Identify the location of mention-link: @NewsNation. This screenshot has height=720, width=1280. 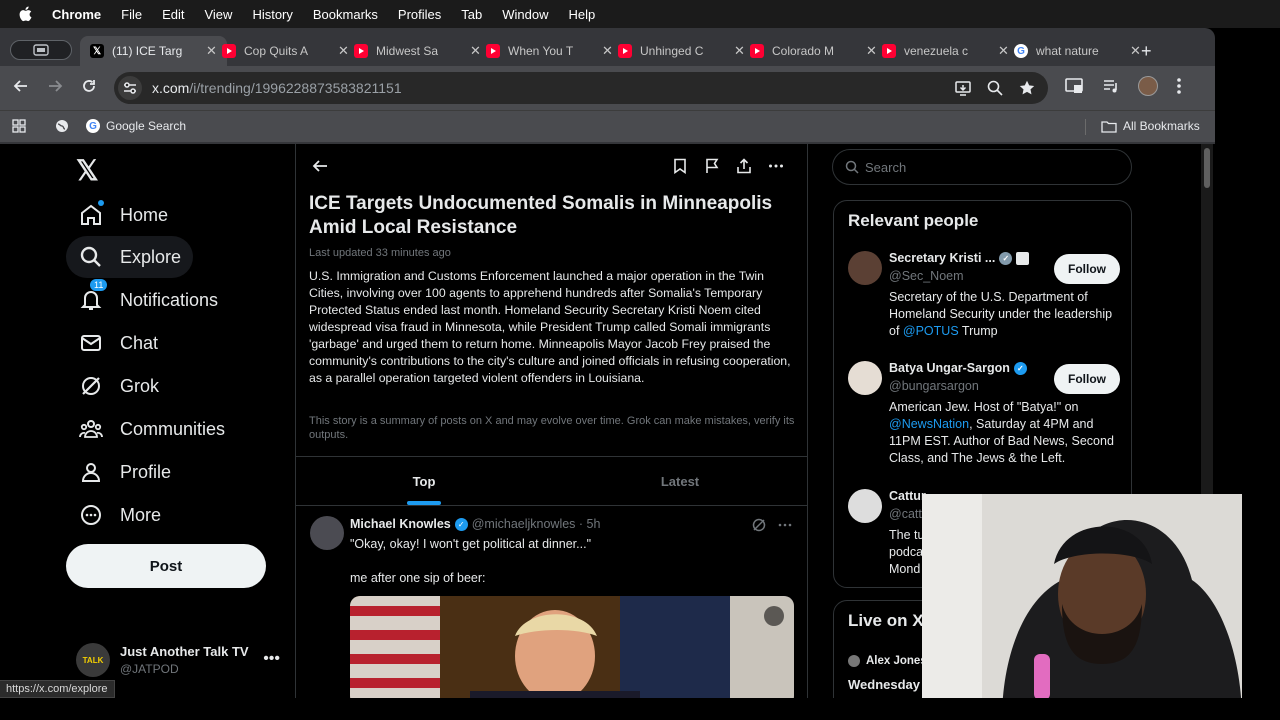
(929, 424).